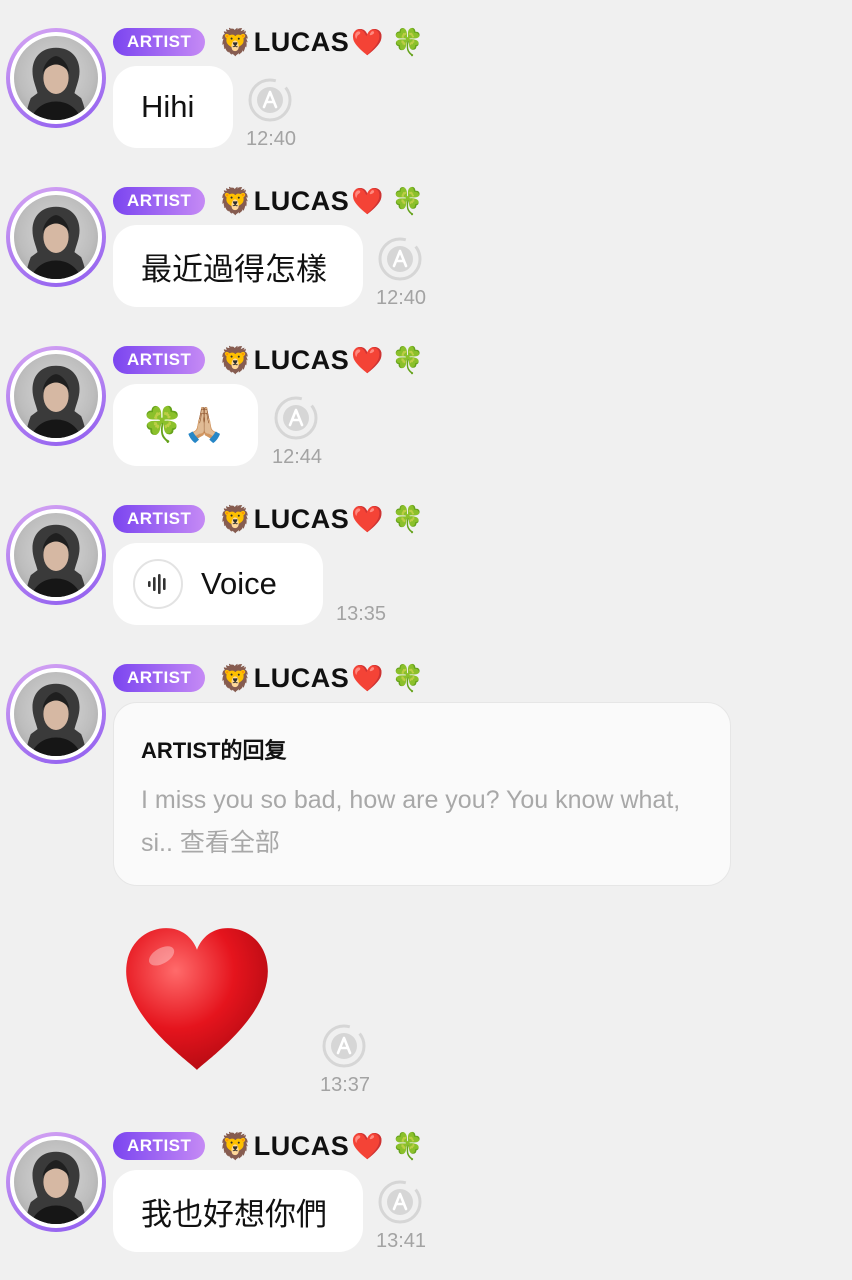  Describe the element at coordinates (345, 1085) in the screenshot. I see `timestamp: 13:37` at that location.